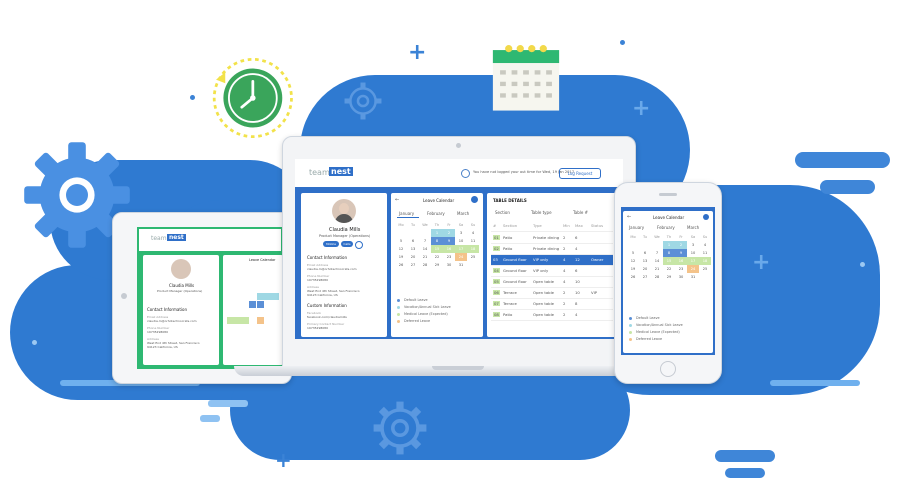 Image resolution: width=900 pixels, height=485 pixels. Describe the element at coordinates (398, 300) in the screenshot. I see `legend-swatch` at that location.